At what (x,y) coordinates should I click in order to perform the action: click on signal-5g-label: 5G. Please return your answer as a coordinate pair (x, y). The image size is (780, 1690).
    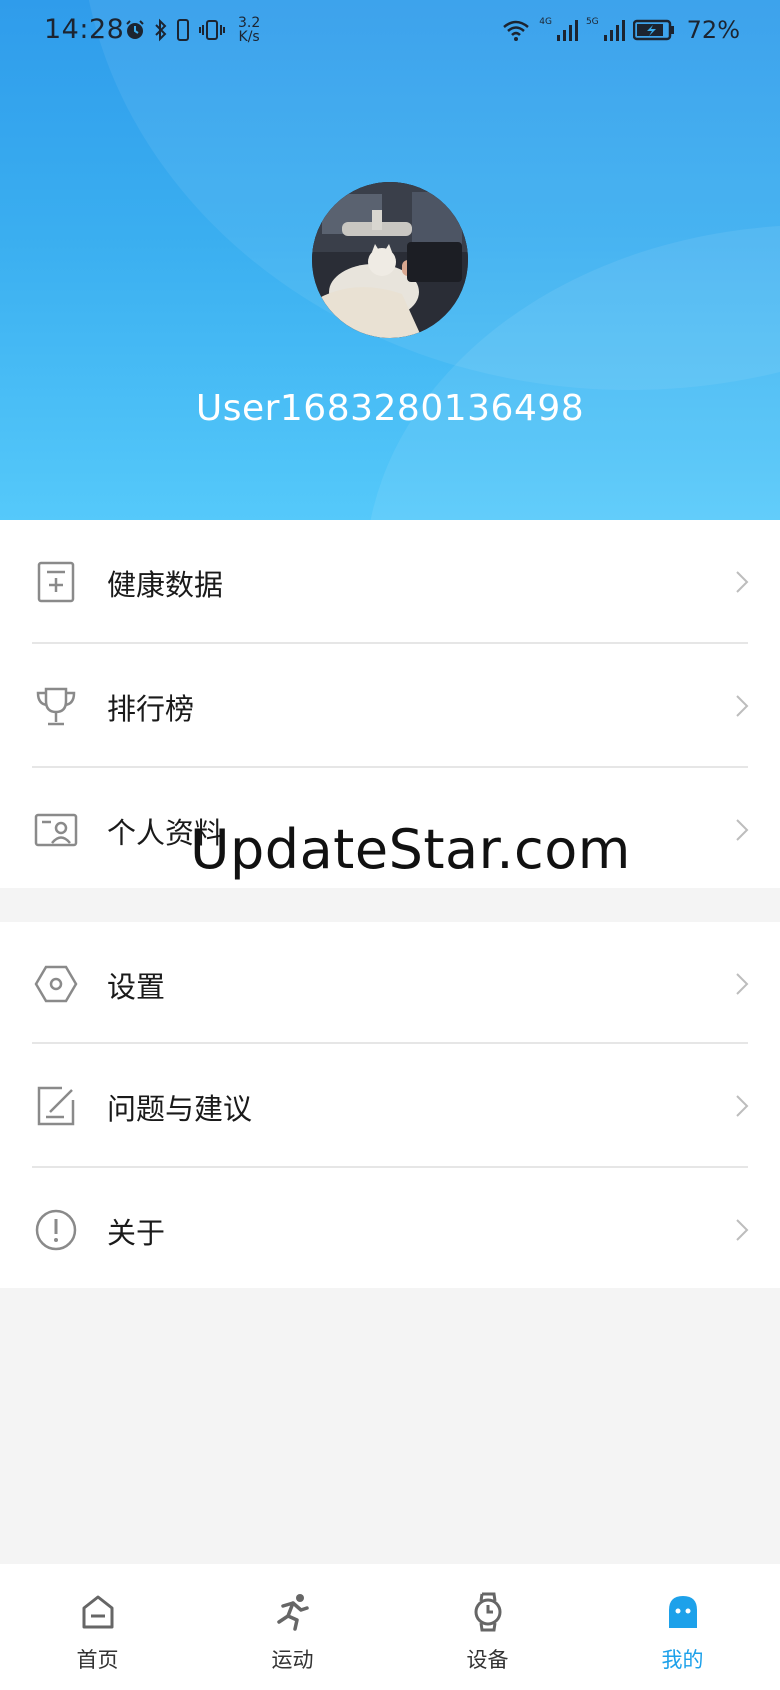
    Looking at the image, I should click on (592, 22).